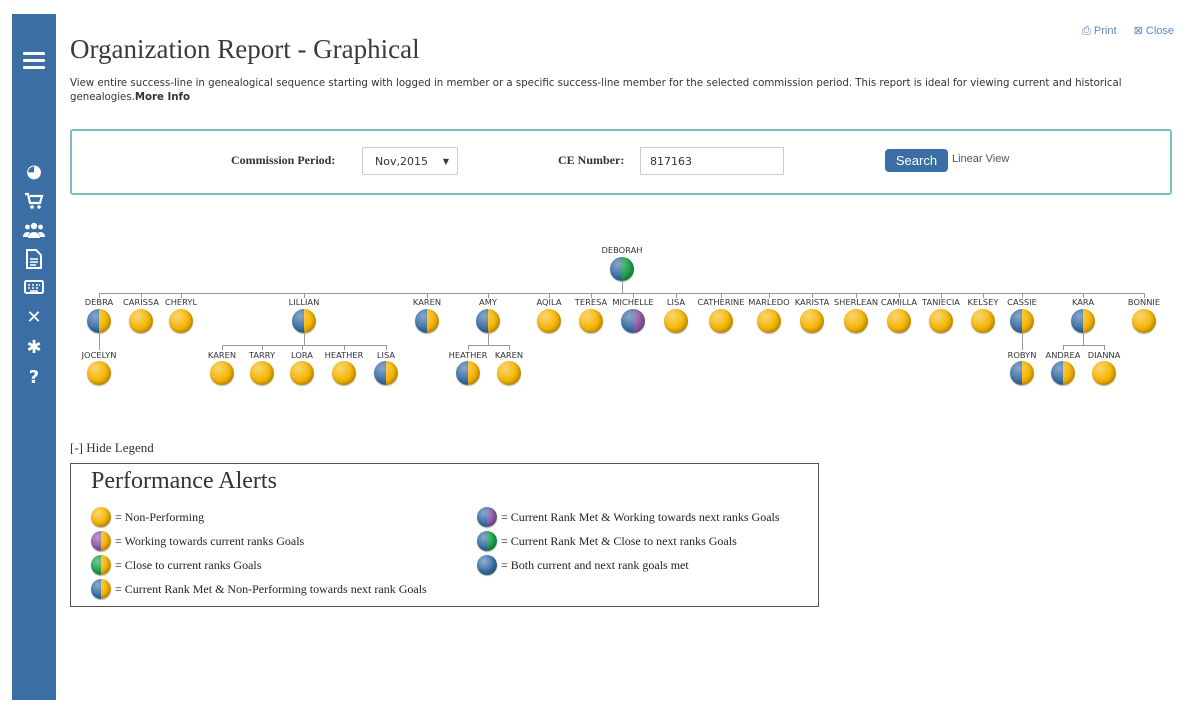 The height and width of the screenshot is (714, 1200). What do you see at coordinates (176, 565) in the screenshot?
I see `legend-item: = Close to current ranks Goals` at bounding box center [176, 565].